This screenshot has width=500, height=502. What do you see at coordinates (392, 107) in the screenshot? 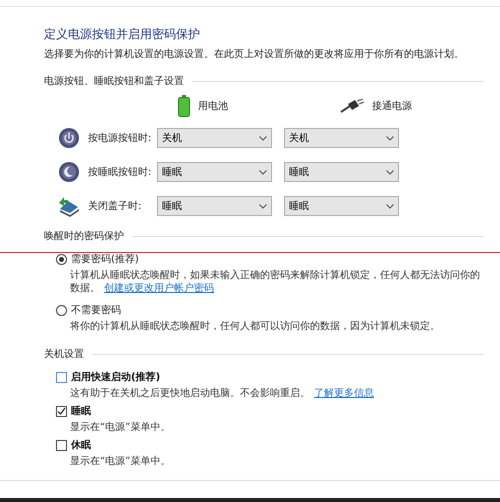
I see `column-header: 接通电源` at bounding box center [392, 107].